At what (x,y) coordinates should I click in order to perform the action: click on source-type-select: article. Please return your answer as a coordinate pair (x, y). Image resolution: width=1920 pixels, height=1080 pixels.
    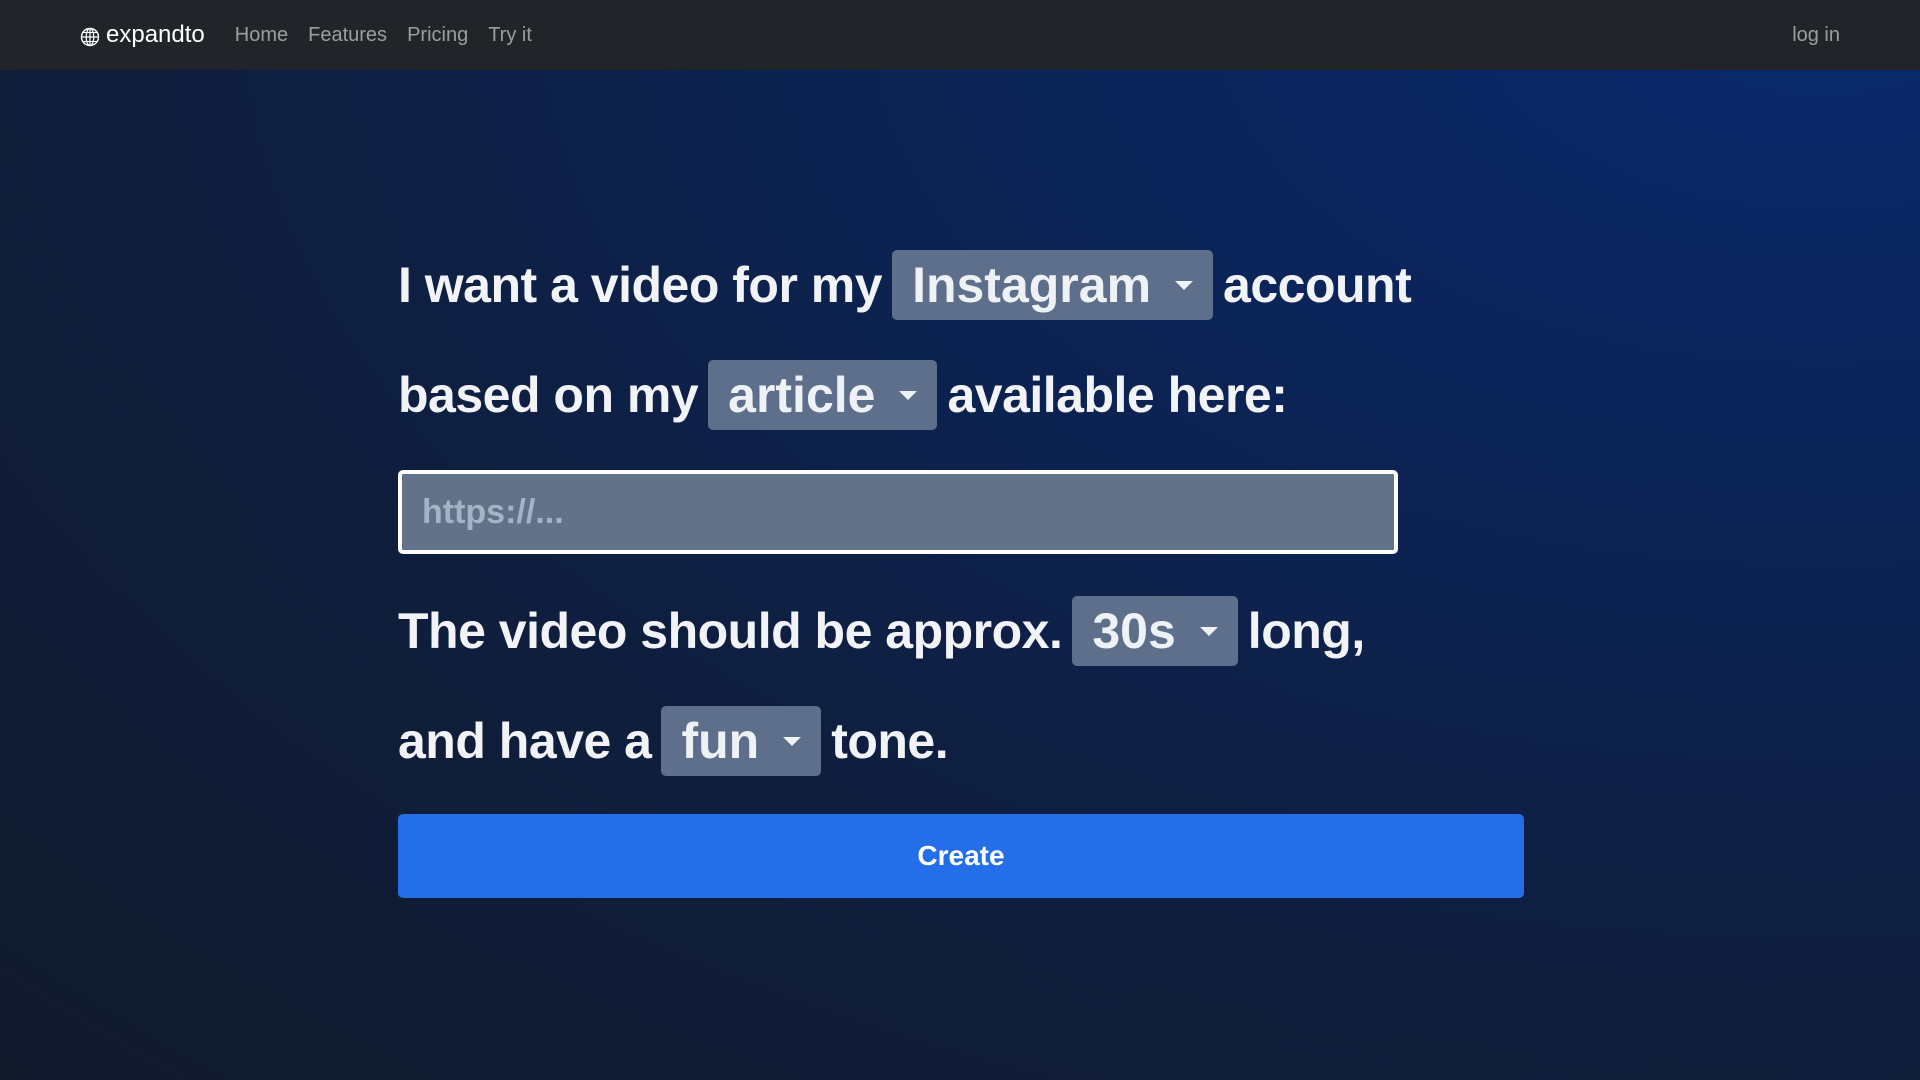
    Looking at the image, I should click on (823, 395).